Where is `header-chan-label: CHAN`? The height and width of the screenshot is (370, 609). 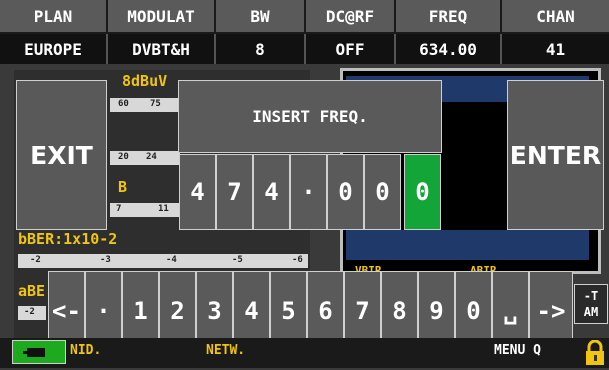 header-chan-label: CHAN is located at coordinates (555, 17).